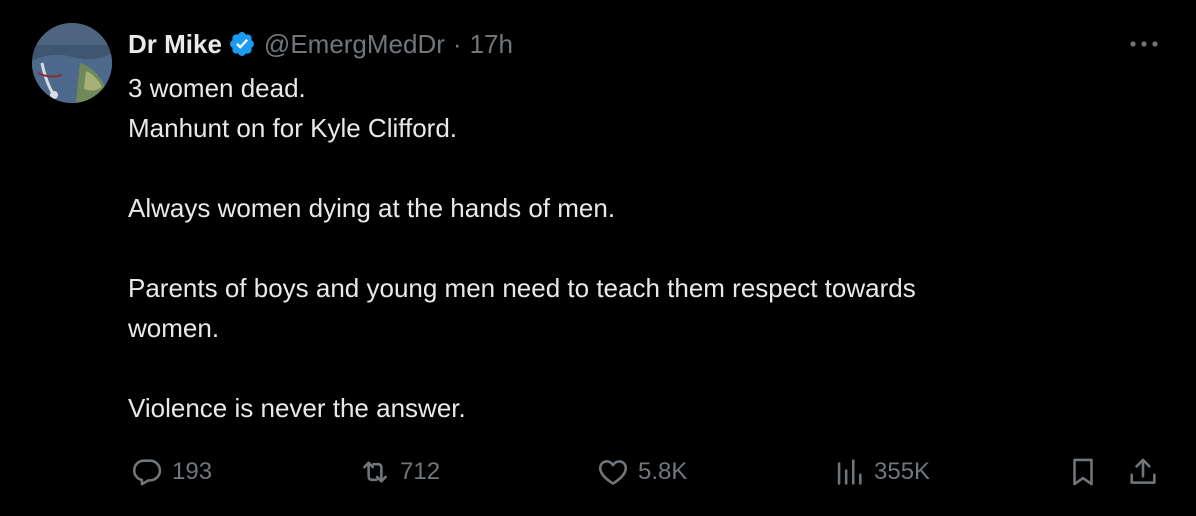  What do you see at coordinates (293, 128) in the screenshot?
I see `tweet-line: Manhunt on for Kyle Clifford.` at bounding box center [293, 128].